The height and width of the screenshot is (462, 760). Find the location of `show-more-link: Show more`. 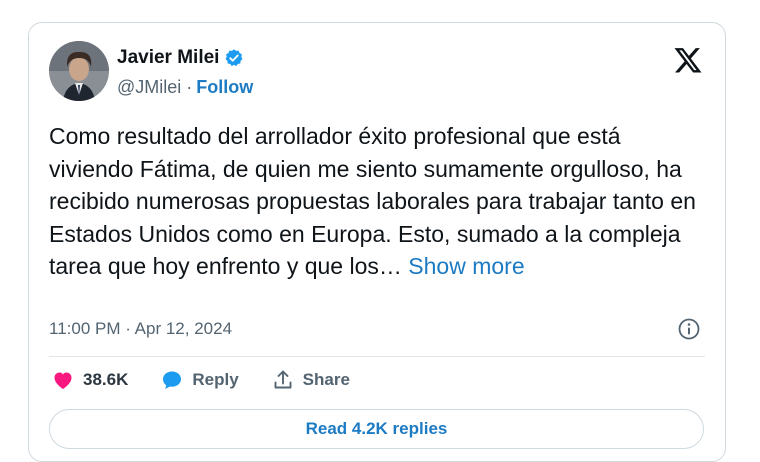

show-more-link: Show more is located at coordinates (466, 266).